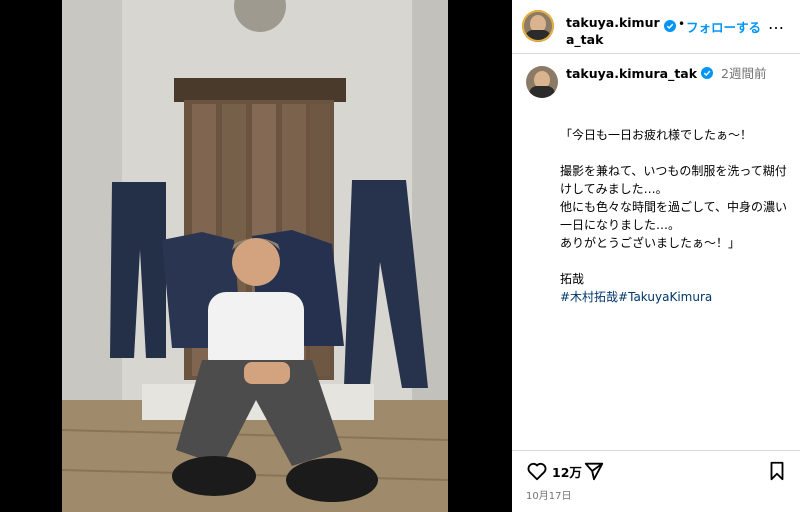 This screenshot has height=512, width=800. What do you see at coordinates (656, 481) in the screenshot?
I see `post-actions: 12万 10月17日` at bounding box center [656, 481].